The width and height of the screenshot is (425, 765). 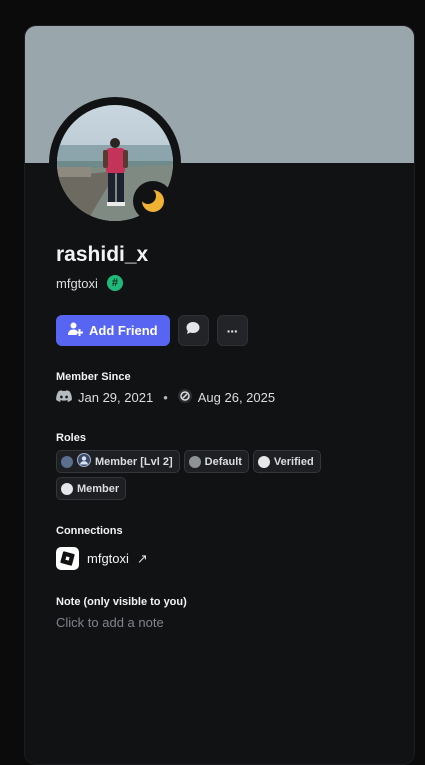 I want to click on role-pill-verified: Verified, so click(x=286, y=461).